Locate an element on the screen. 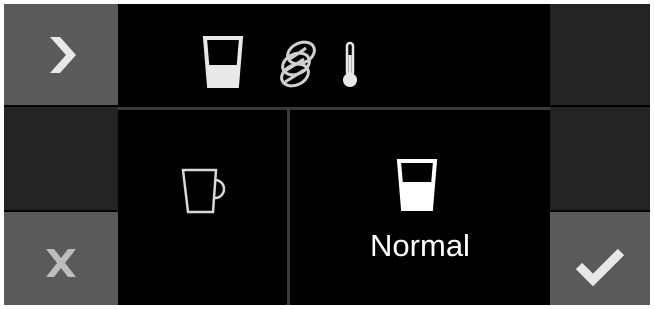 This screenshot has height=309, width=654. next-button is located at coordinates (61, 54).